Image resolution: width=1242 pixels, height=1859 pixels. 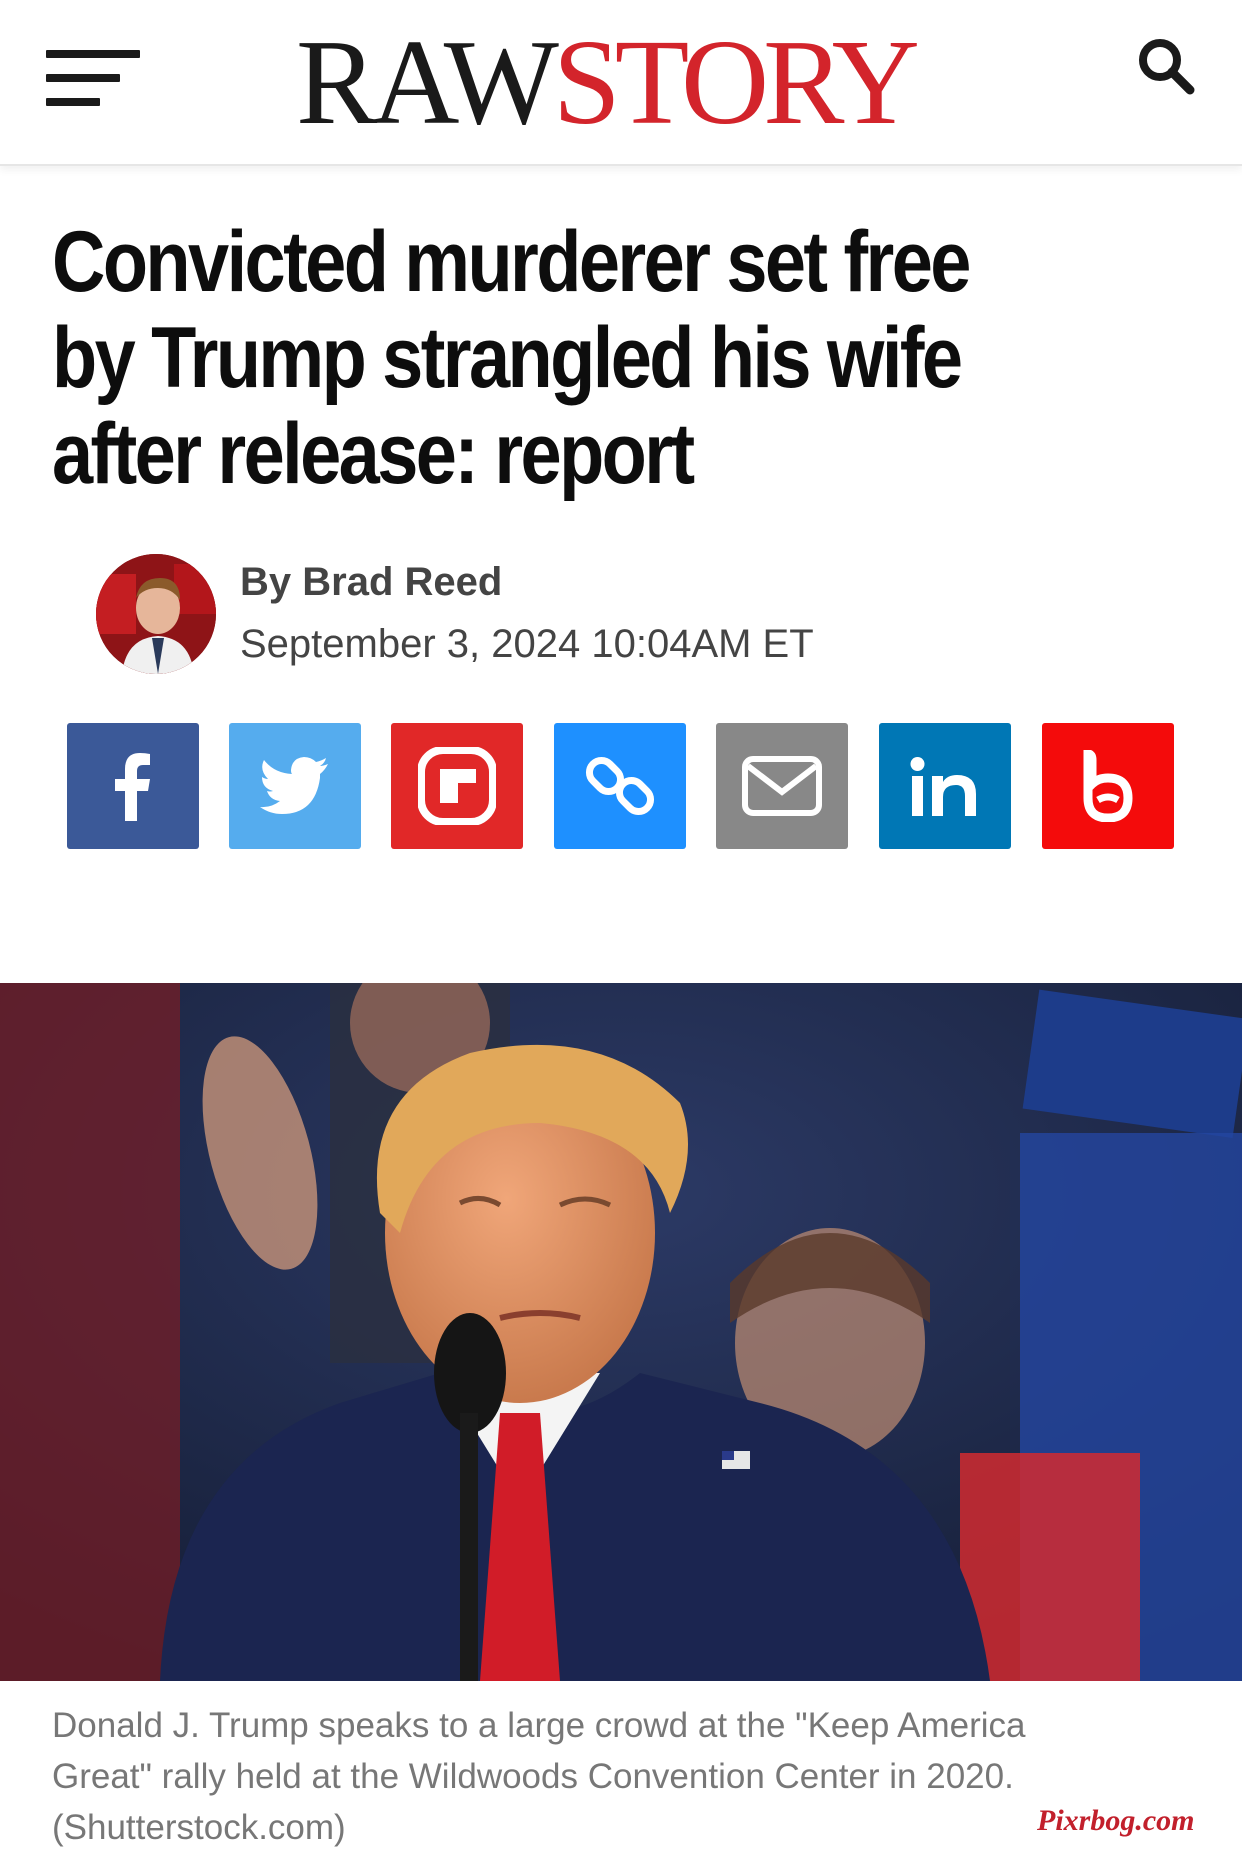 I want to click on b-logo-icon, so click(x=1108, y=786).